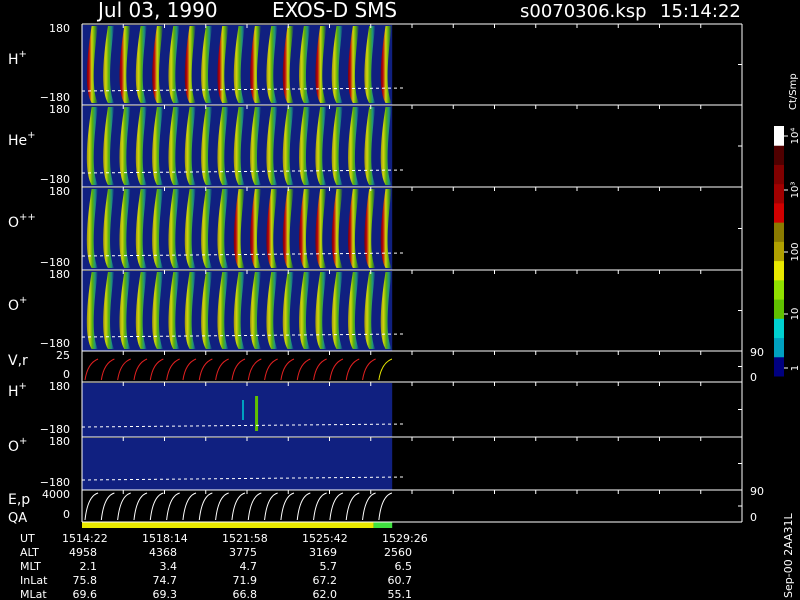  I want to click on colorbar-label: Ct/Smp, so click(793, 91).